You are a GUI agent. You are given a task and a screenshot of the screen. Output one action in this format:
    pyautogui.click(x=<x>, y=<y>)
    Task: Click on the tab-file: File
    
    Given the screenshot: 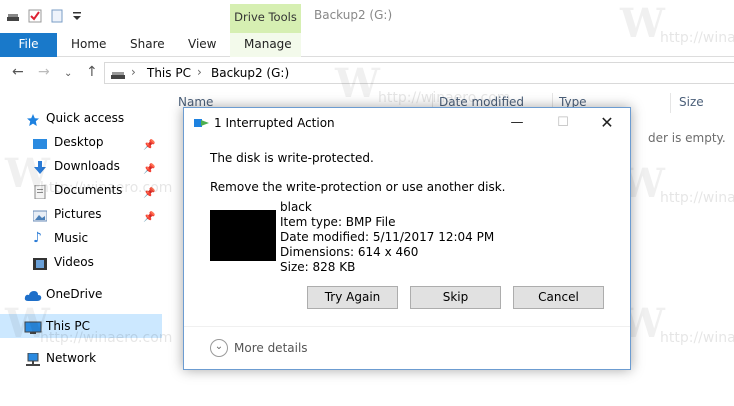 What is the action you would take?
    pyautogui.click(x=28, y=45)
    